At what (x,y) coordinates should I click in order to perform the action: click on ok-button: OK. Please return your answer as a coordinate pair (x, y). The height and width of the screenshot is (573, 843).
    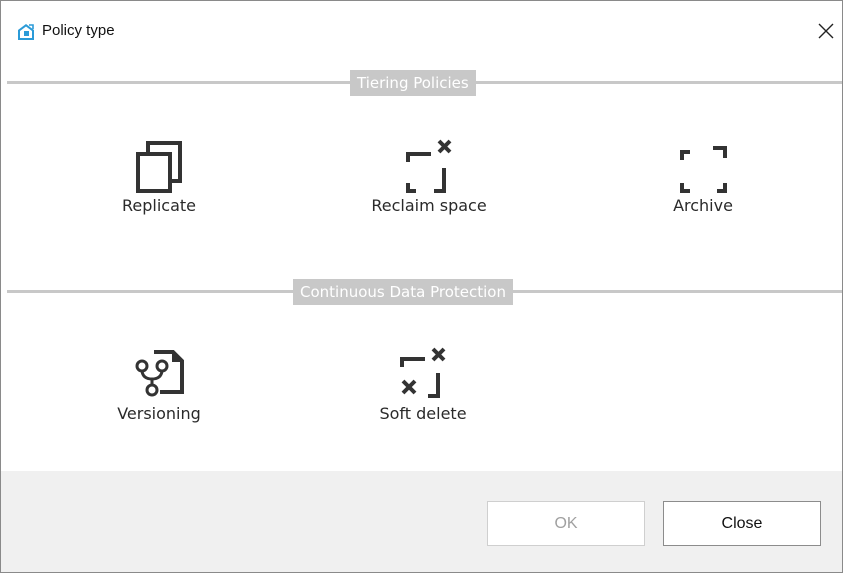
    Looking at the image, I should click on (566, 523).